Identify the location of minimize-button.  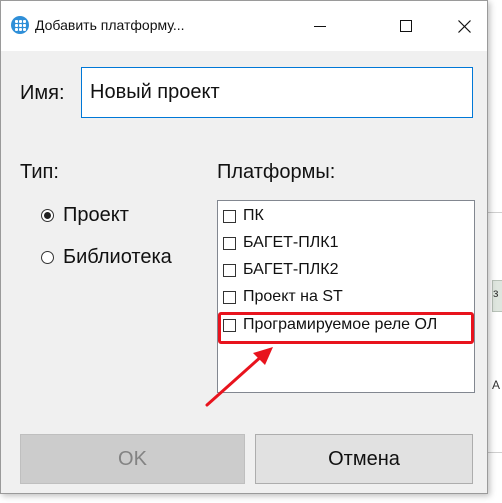
(320, 26).